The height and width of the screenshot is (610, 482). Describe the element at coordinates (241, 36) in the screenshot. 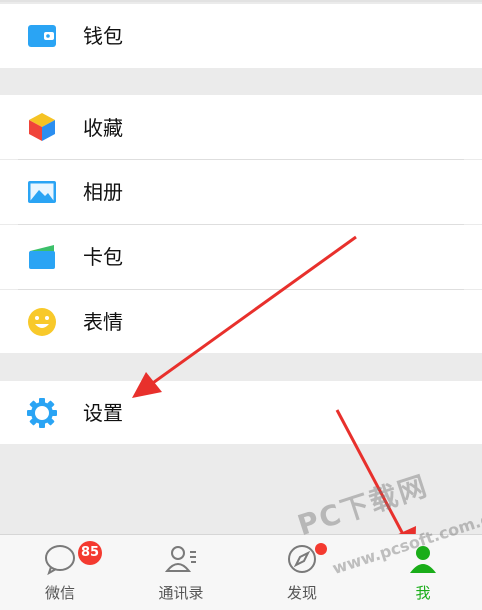

I see `menu-item-wallet: 钱包` at that location.